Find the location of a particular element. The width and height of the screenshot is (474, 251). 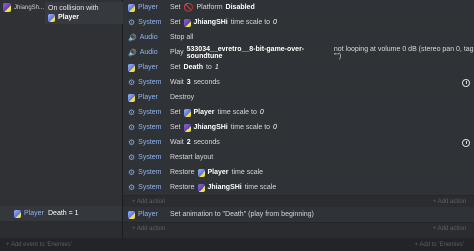

action-row: ⚙ System Restart layout is located at coordinates (298, 158).